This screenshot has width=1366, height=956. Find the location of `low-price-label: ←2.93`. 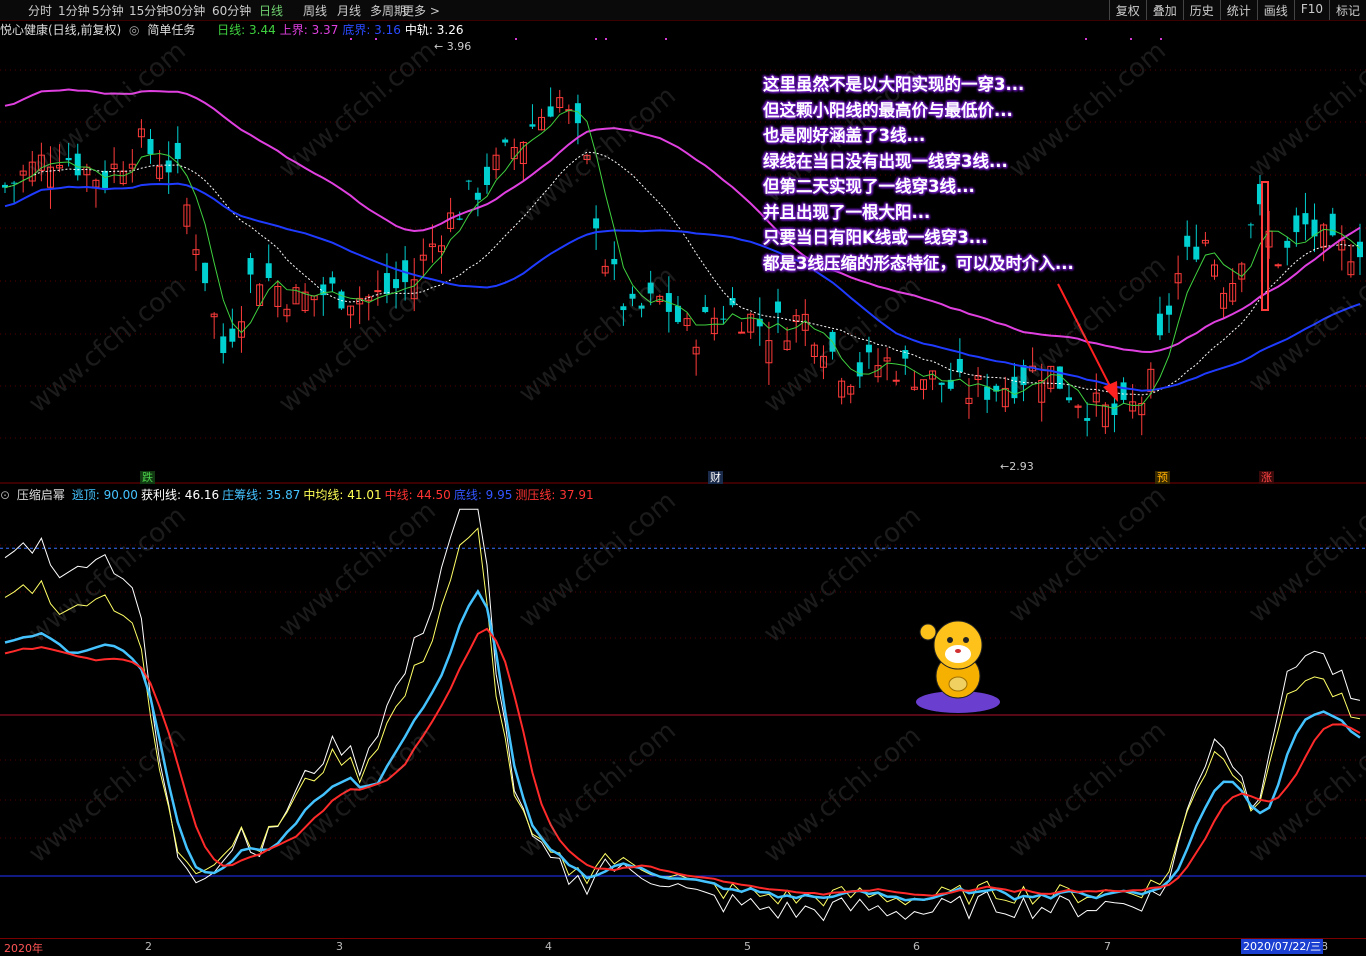

low-price-label: ←2.93 is located at coordinates (1017, 466).